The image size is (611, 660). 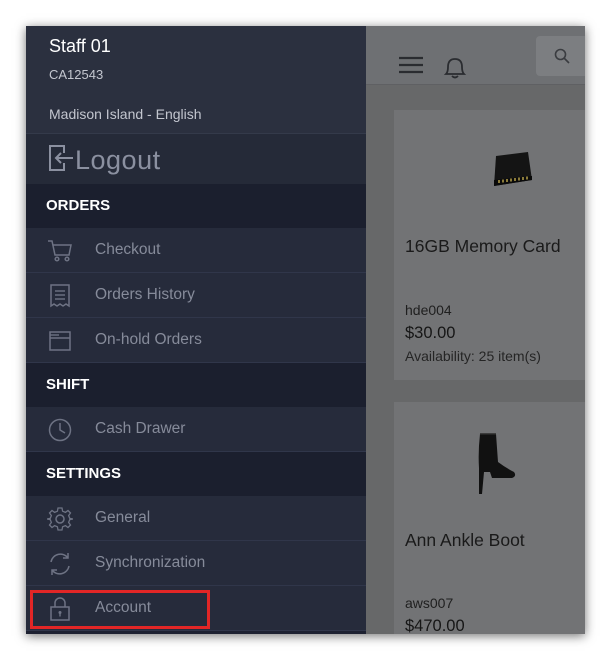 I want to click on section-settings-label: SETTINGS, so click(x=84, y=473).